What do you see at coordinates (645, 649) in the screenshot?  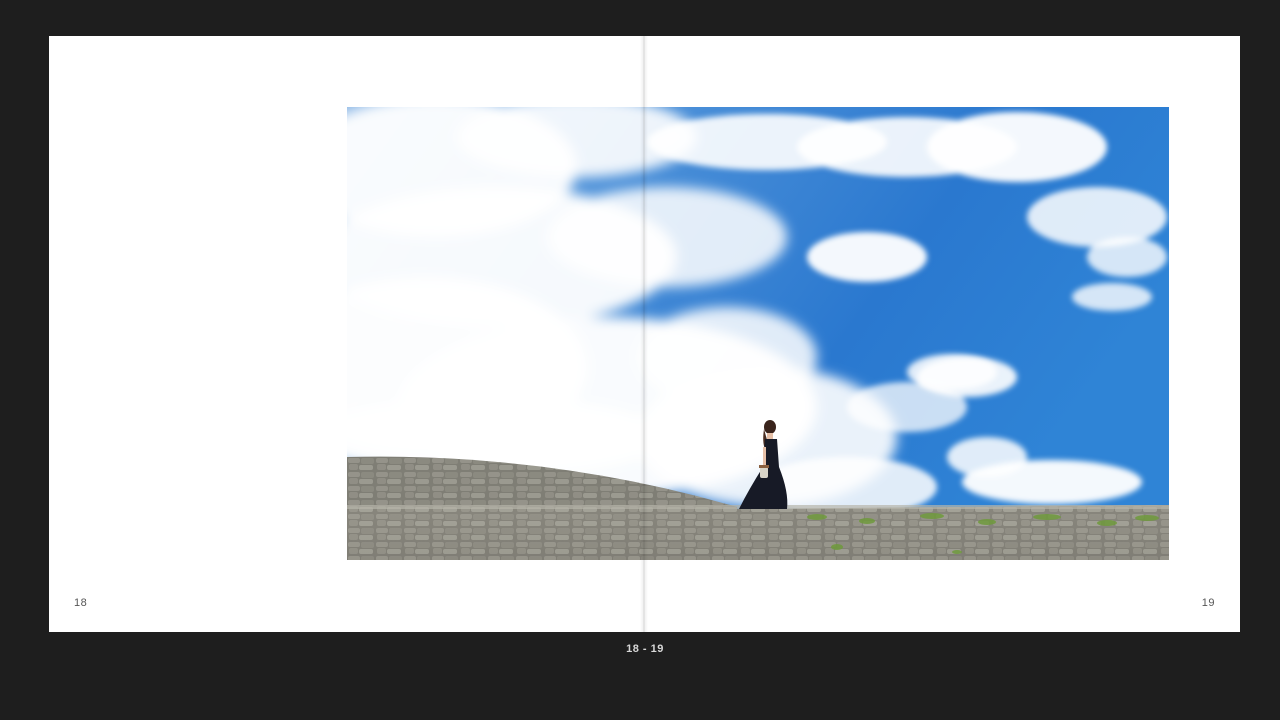 I see `spread-page-indicator: 18 - 19` at bounding box center [645, 649].